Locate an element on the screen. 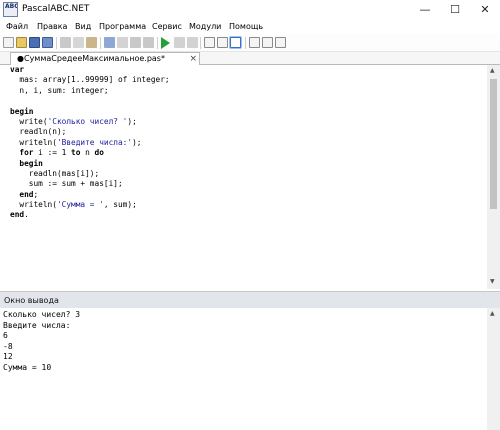 The image size is (500, 430). close-window-button: ✕ is located at coordinates (485, 10).